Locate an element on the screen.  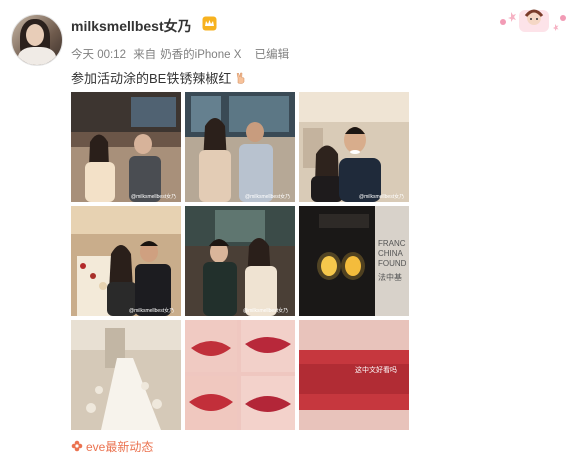
decorative-sticker is located at coordinates (533, 20).